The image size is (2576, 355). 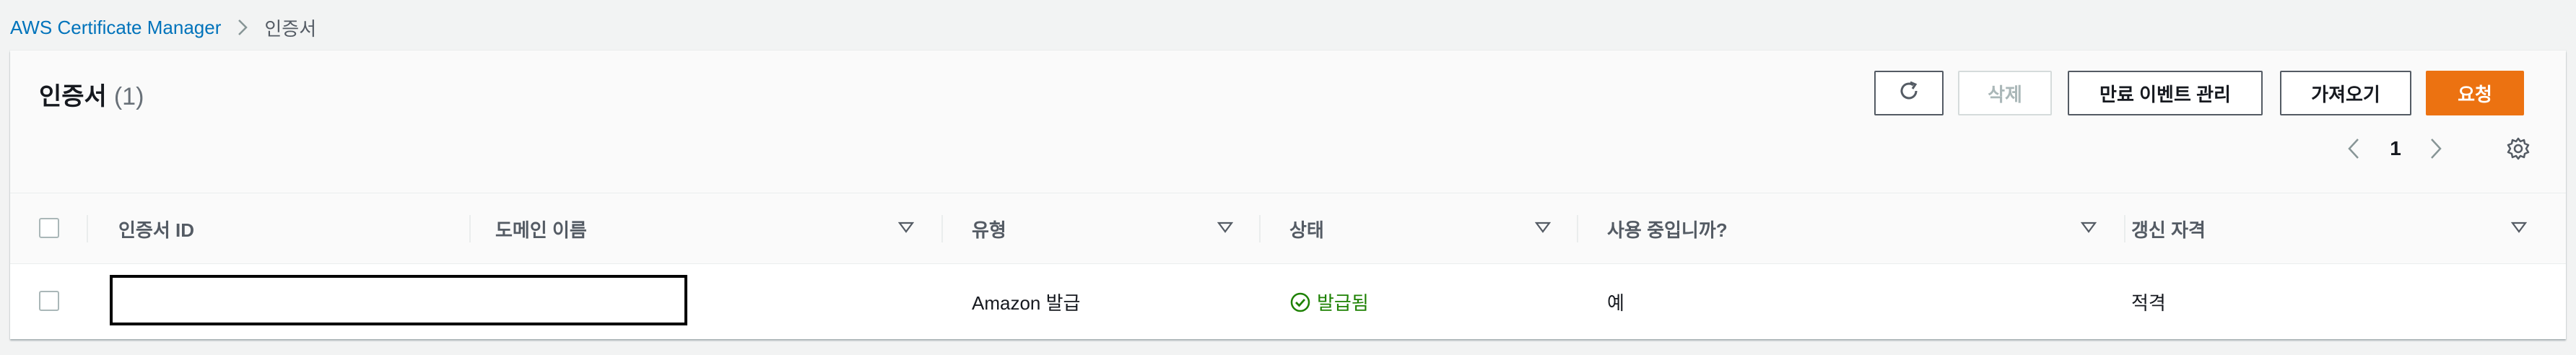 What do you see at coordinates (2005, 93) in the screenshot?
I see `delete-button: 삭제` at bounding box center [2005, 93].